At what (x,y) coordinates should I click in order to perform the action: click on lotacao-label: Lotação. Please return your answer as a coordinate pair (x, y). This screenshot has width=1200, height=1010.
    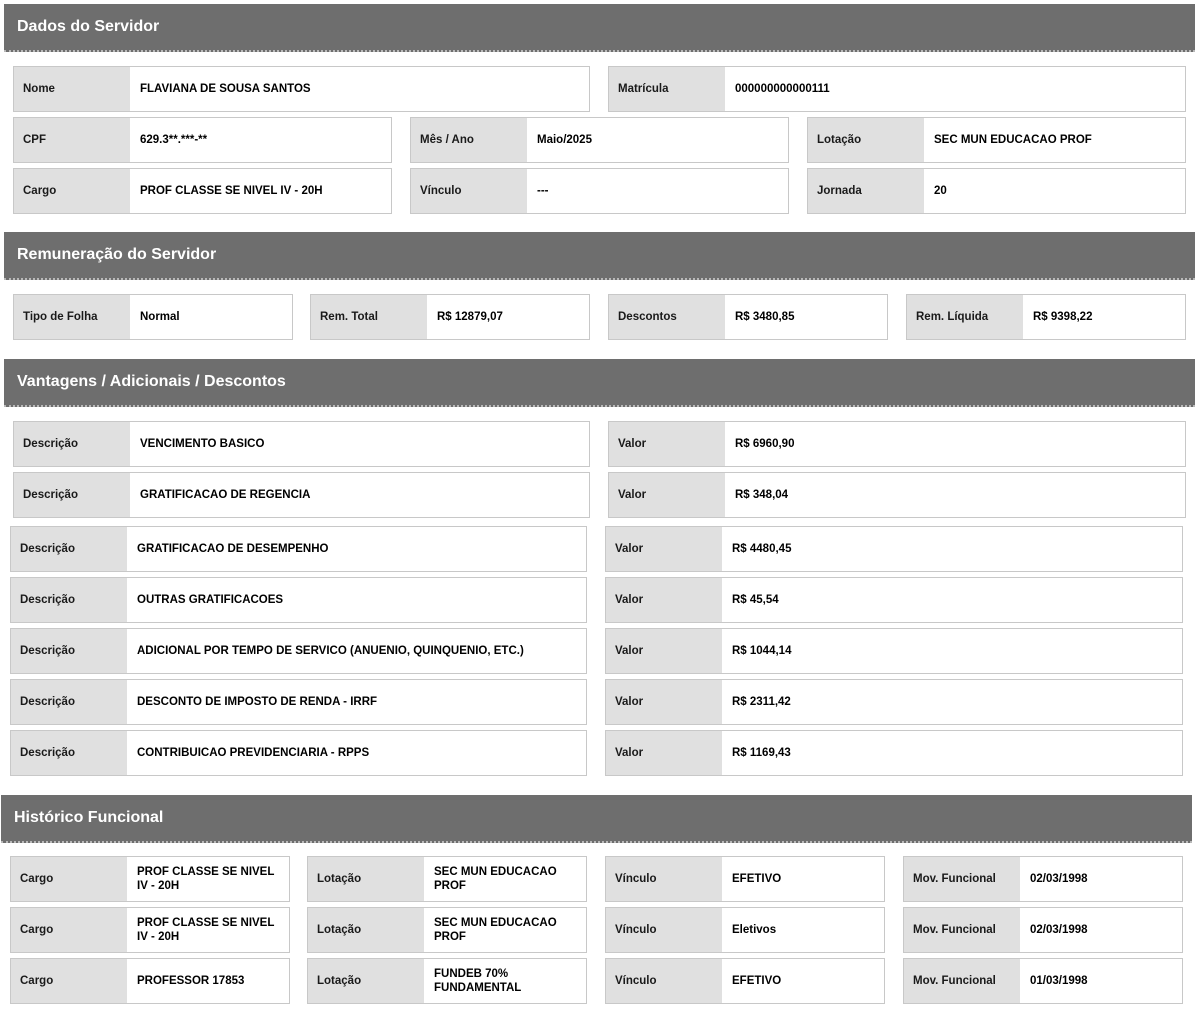
    Looking at the image, I should click on (866, 140).